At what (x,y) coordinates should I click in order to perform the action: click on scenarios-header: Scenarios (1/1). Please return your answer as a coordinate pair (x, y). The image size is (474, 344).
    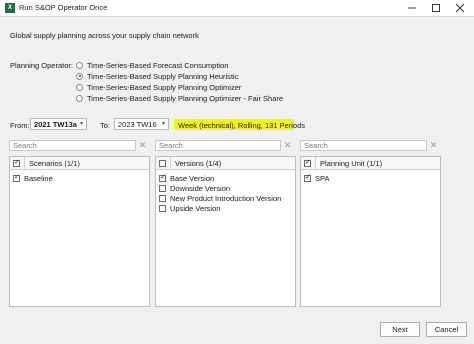
    Looking at the image, I should click on (79, 163).